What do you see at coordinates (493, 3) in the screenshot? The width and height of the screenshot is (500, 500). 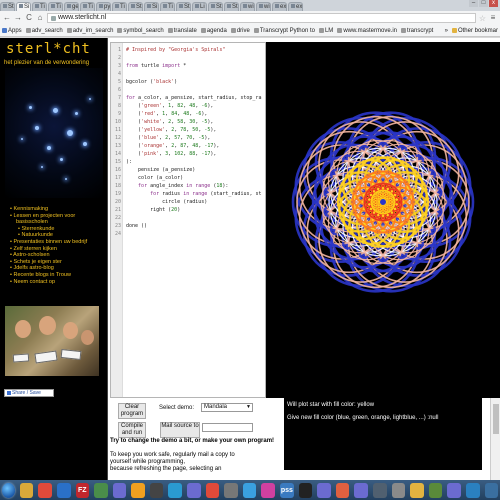 I see `close-window-button: x` at bounding box center [493, 3].